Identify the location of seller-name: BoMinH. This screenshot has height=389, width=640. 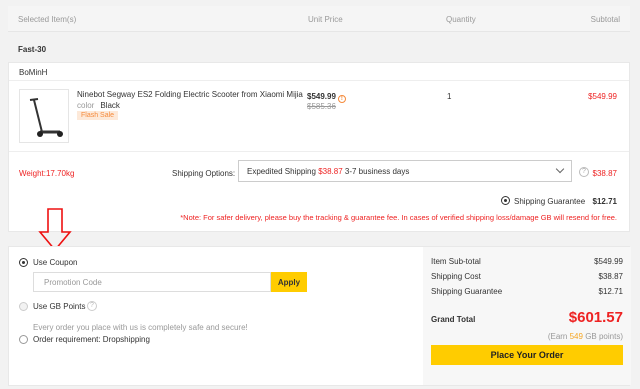
(319, 72).